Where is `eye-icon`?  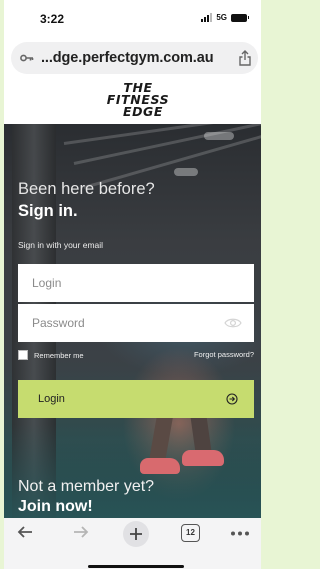
eye-icon is located at coordinates (233, 323).